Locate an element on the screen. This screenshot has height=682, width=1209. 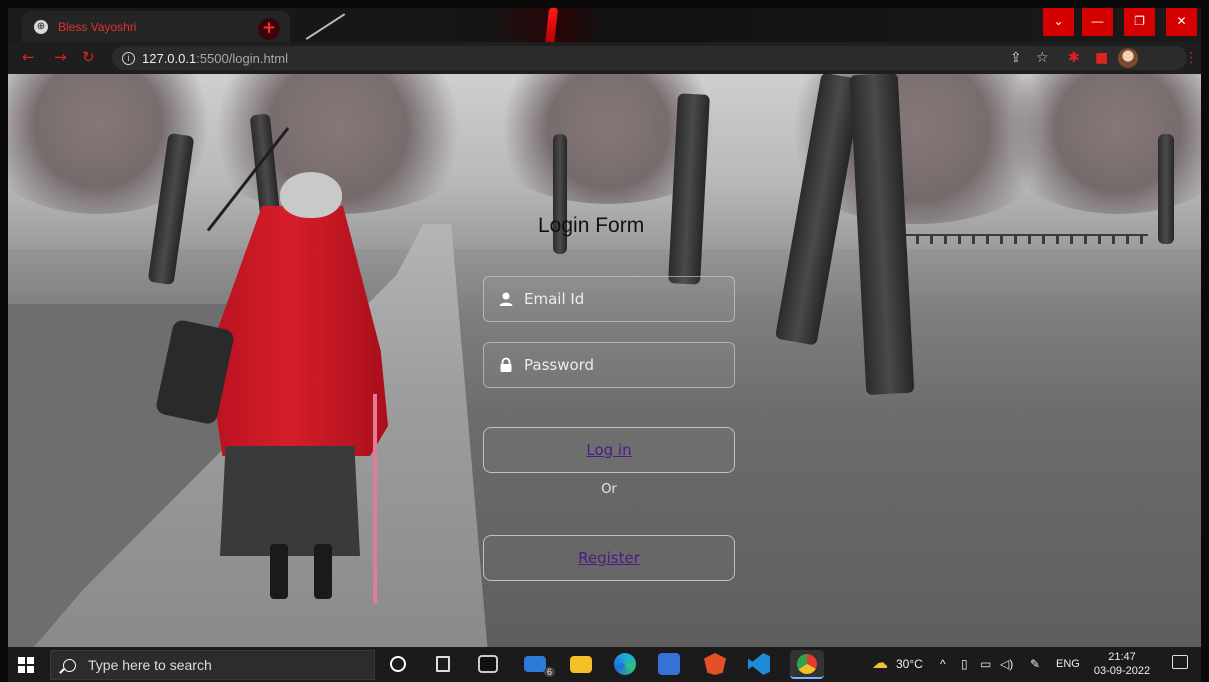
extensions-puzzle-icon: ✱ is located at coordinates (1074, 58).